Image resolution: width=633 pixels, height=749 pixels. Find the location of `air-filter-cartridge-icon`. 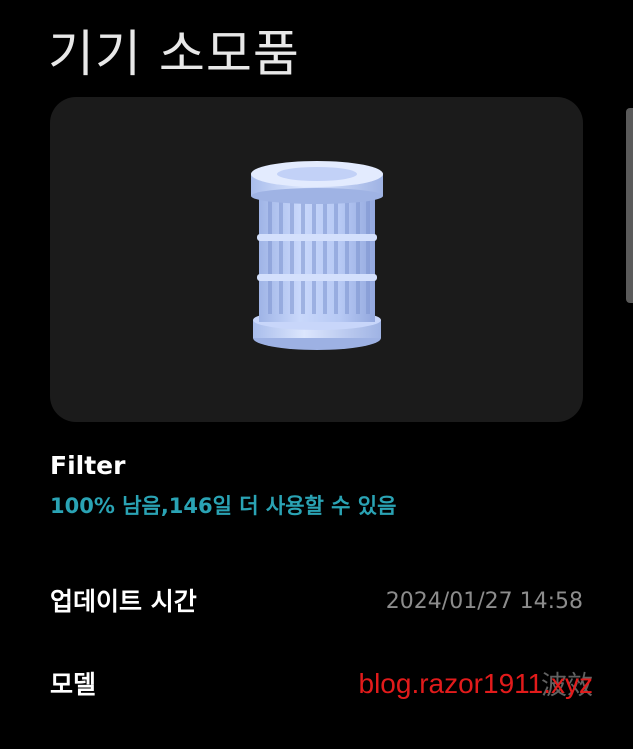

air-filter-cartridge-icon is located at coordinates (317, 255).